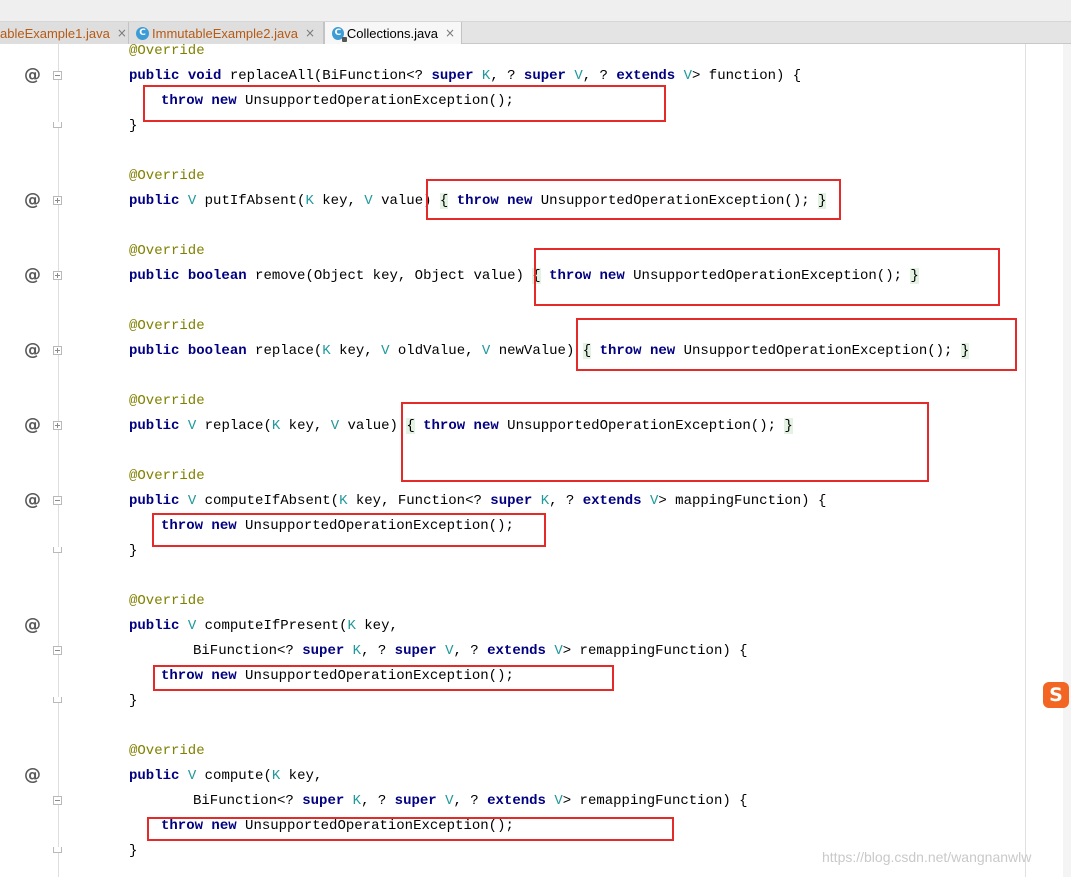 The width and height of the screenshot is (1071, 877). Describe the element at coordinates (55, 33) in the screenshot. I see `tab-label: ableExample1.java` at that location.